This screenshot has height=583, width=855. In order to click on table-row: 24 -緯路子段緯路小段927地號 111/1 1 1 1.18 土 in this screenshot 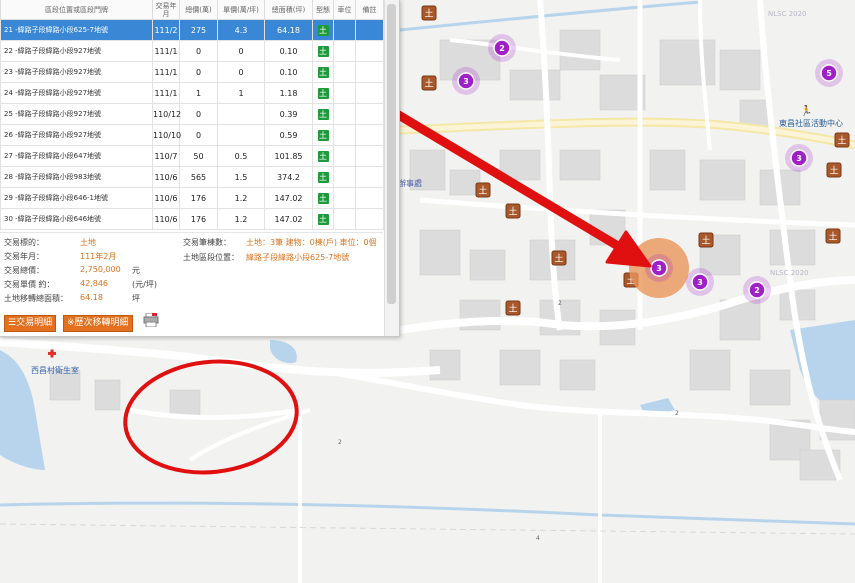, I will do `click(192, 93)`.